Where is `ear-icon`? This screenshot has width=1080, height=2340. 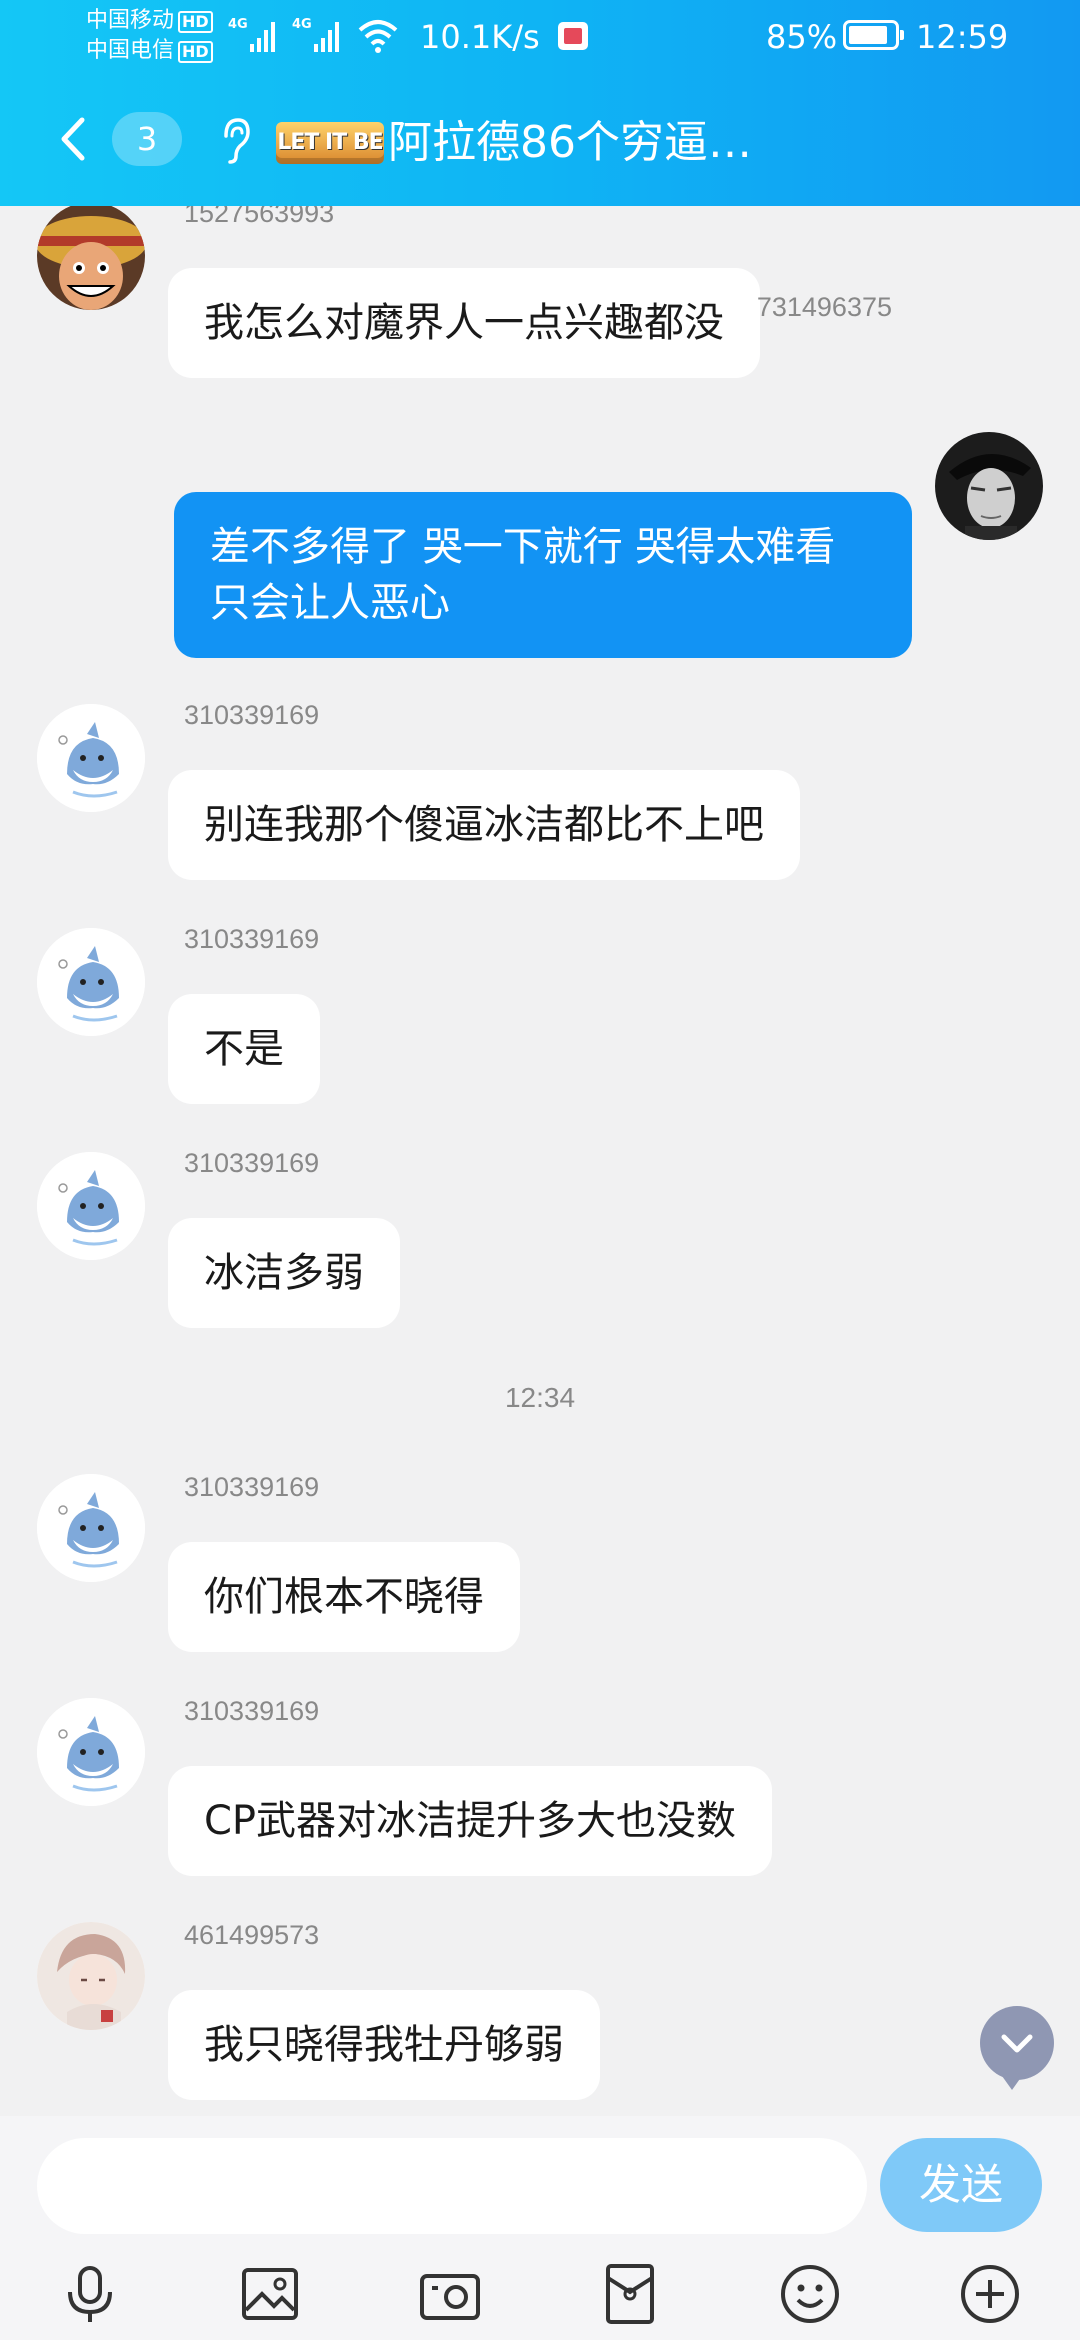 ear-icon is located at coordinates (235, 141).